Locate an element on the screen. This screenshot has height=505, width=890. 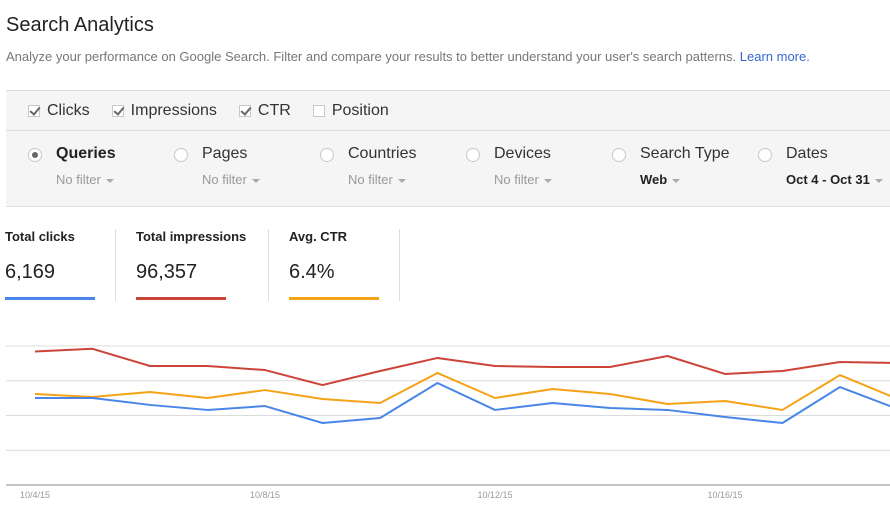
series-line-impressions is located at coordinates (462, 367).